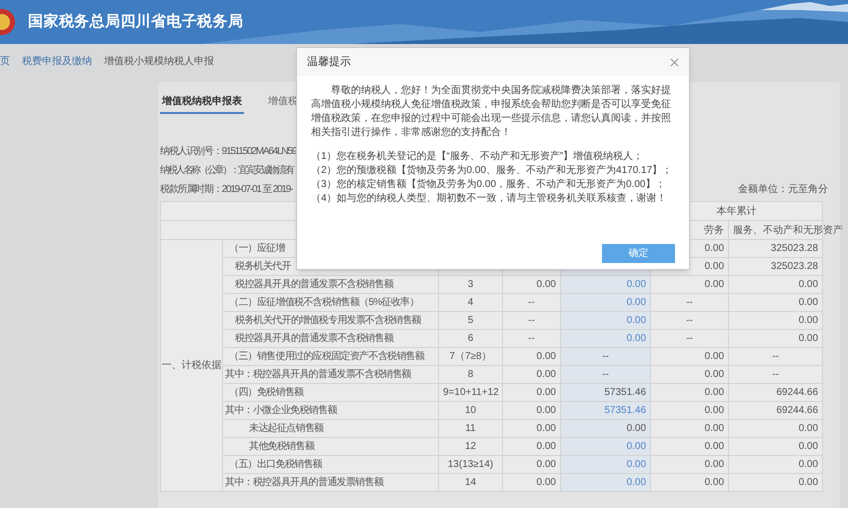  Describe the element at coordinates (470, 356) in the screenshot. I see `table-cell: 7（7≥8）` at that location.